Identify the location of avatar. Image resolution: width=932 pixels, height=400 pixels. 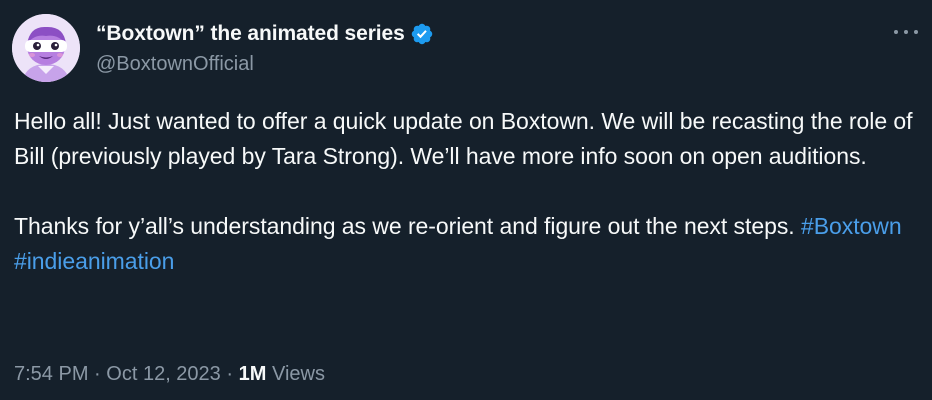
(46, 48).